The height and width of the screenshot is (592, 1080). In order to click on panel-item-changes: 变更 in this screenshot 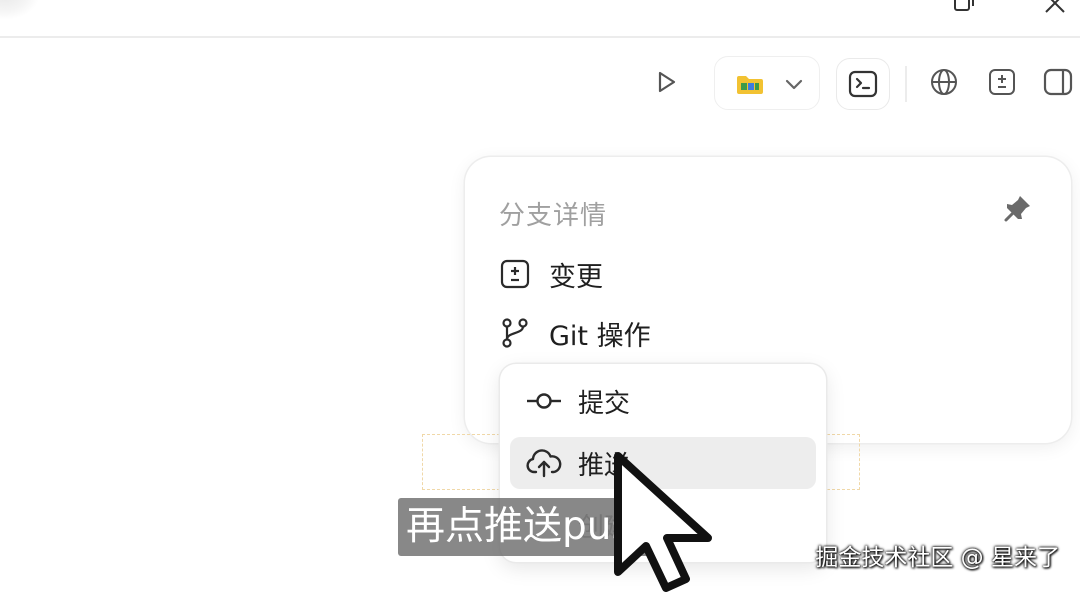, I will do `click(551, 274)`.